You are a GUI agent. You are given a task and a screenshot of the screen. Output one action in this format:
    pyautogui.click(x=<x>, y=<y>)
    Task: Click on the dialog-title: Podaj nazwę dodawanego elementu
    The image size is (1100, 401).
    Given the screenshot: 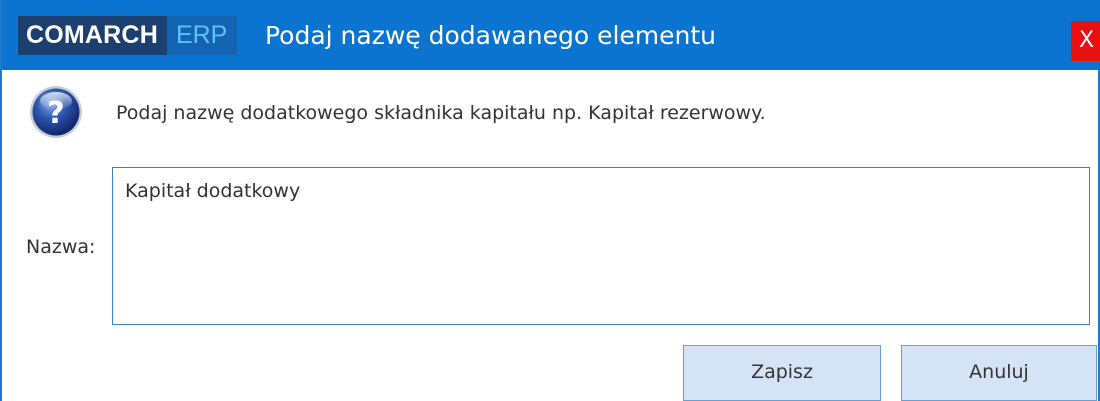 What is the action you would take?
    pyautogui.click(x=491, y=35)
    